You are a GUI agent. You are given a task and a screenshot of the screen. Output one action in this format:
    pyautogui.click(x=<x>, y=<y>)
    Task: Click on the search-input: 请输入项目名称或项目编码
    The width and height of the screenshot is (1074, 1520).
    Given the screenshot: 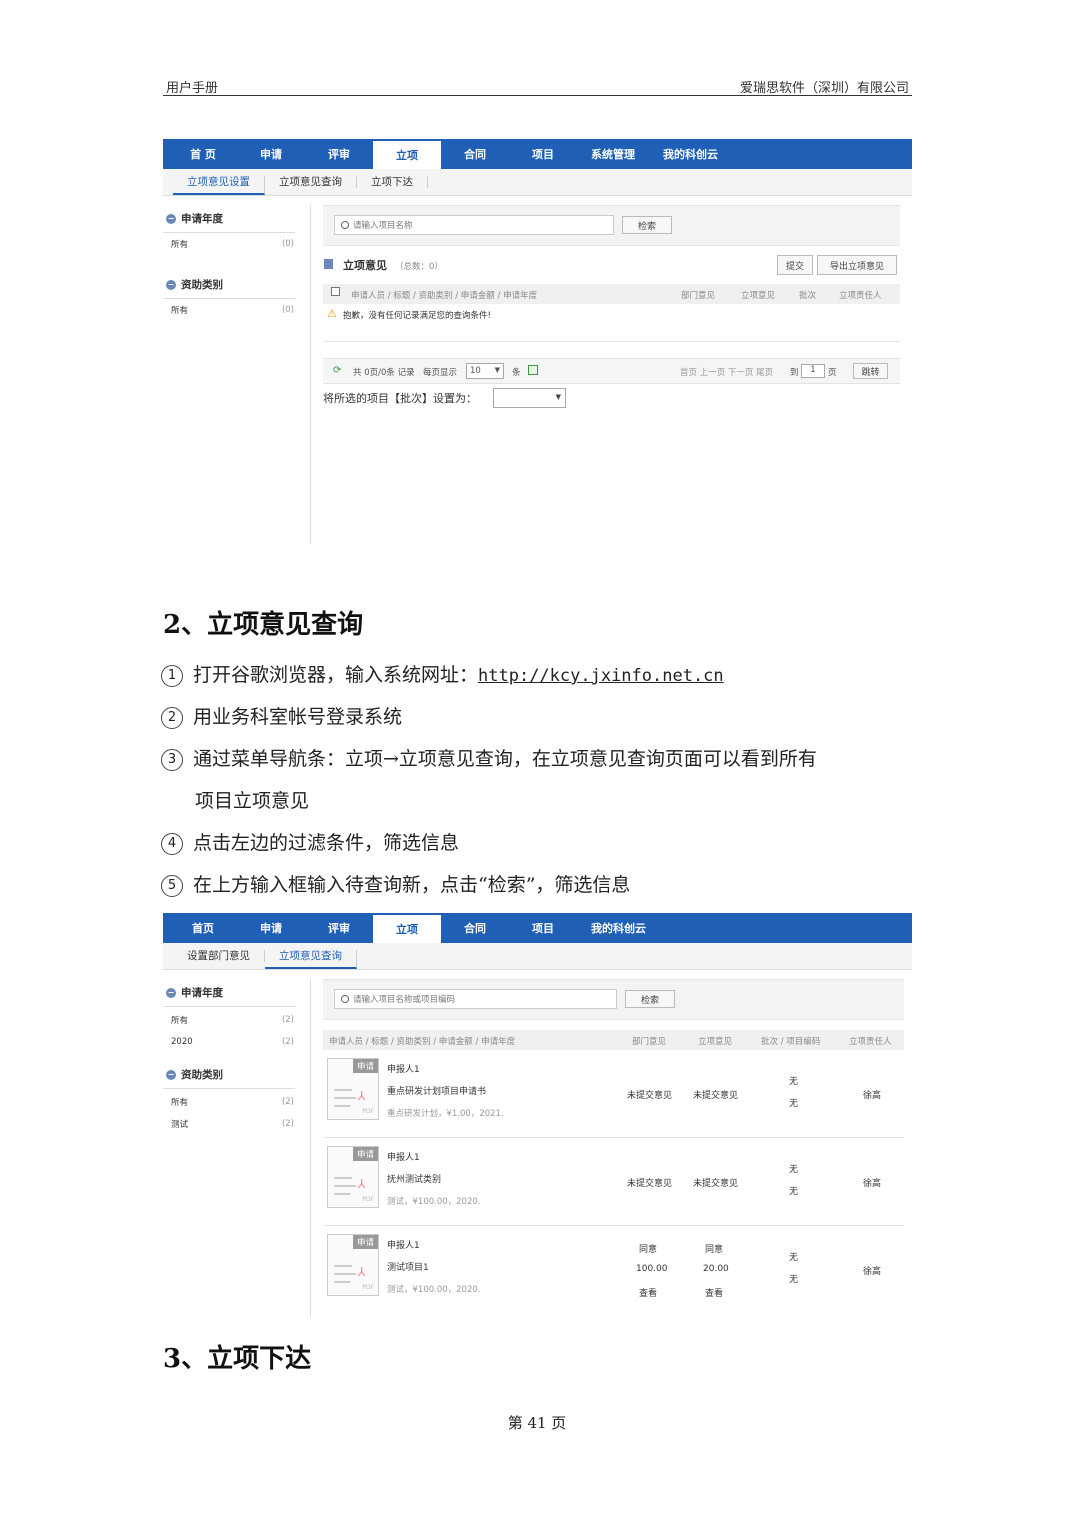 What is the action you would take?
    pyautogui.click(x=475, y=999)
    